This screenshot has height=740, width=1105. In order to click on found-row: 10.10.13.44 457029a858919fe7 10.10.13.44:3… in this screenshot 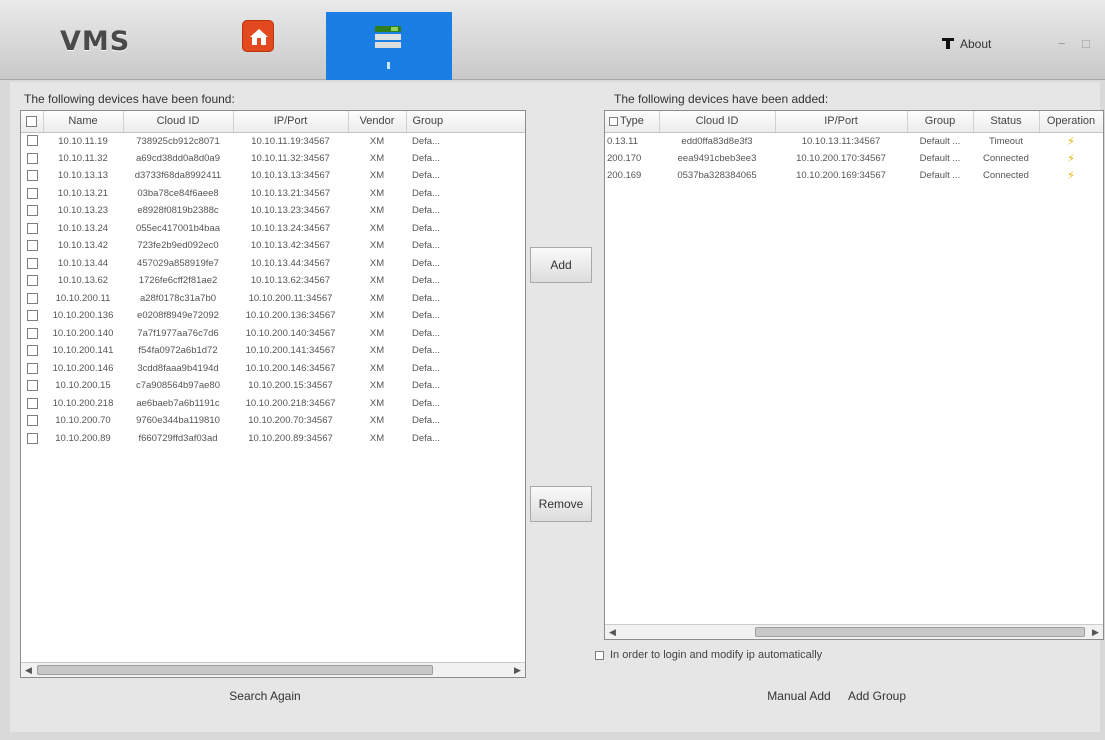, I will do `click(273, 264)`.